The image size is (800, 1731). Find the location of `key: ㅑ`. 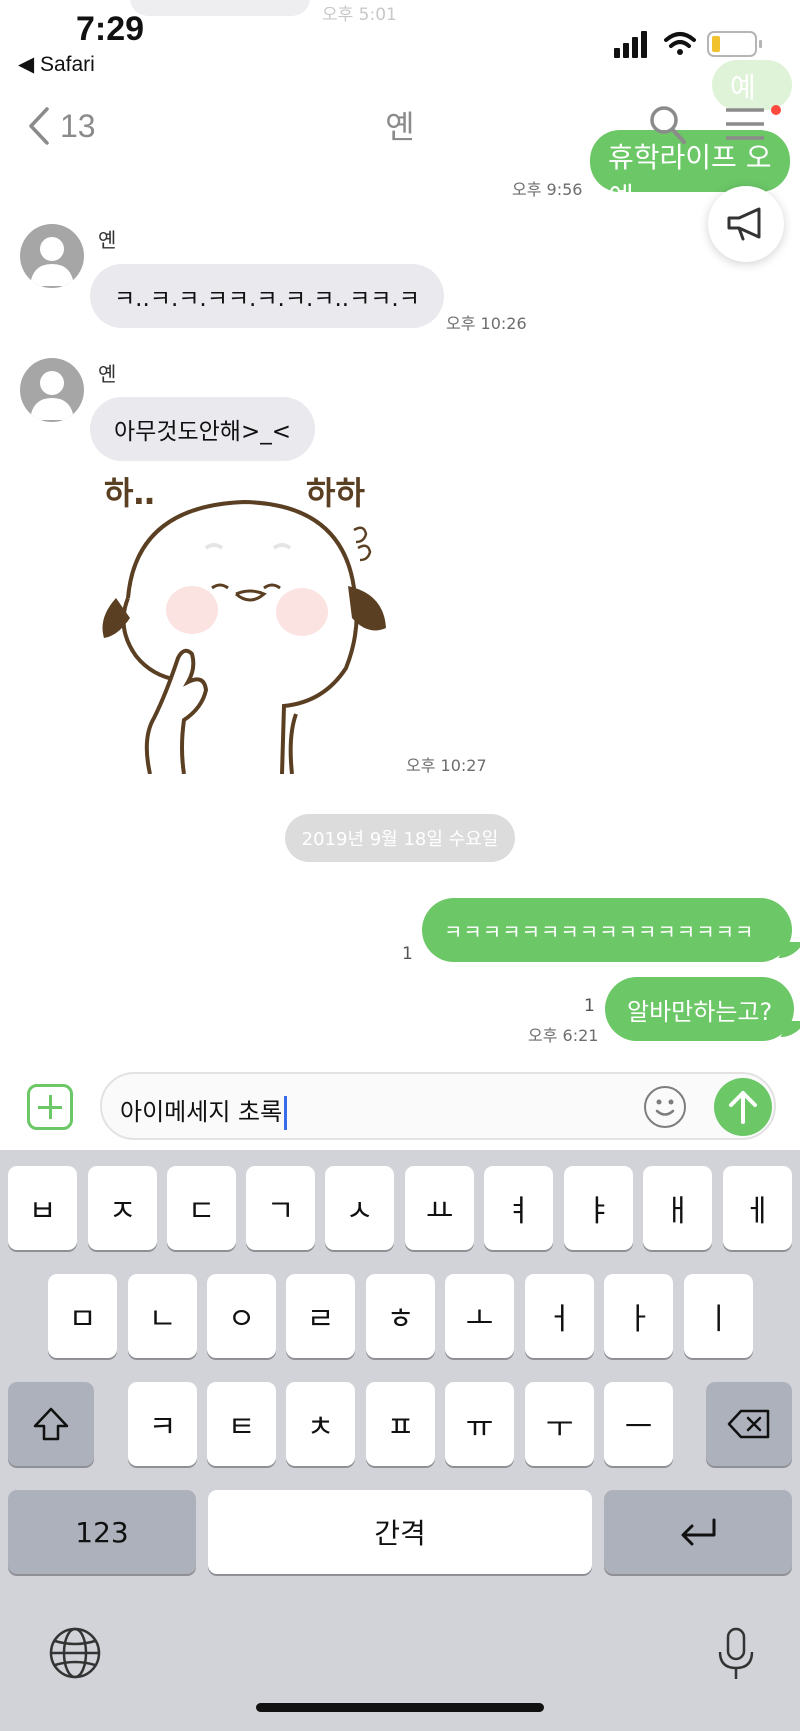

key: ㅑ is located at coordinates (598, 1208).